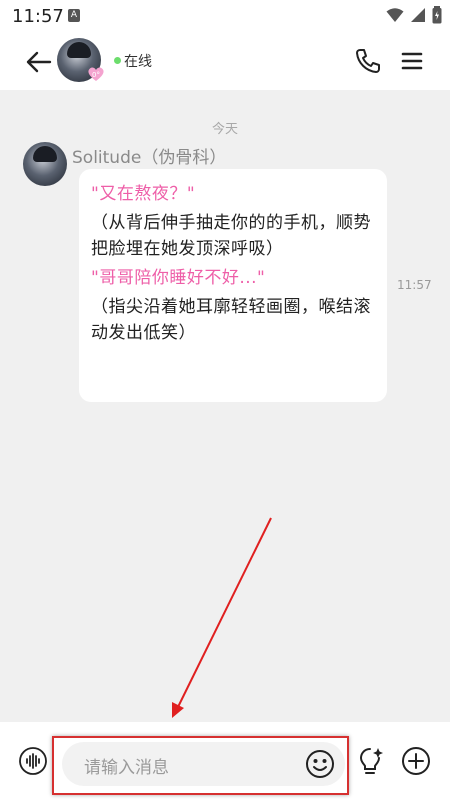  I want to click on menu-icon, so click(412, 61).